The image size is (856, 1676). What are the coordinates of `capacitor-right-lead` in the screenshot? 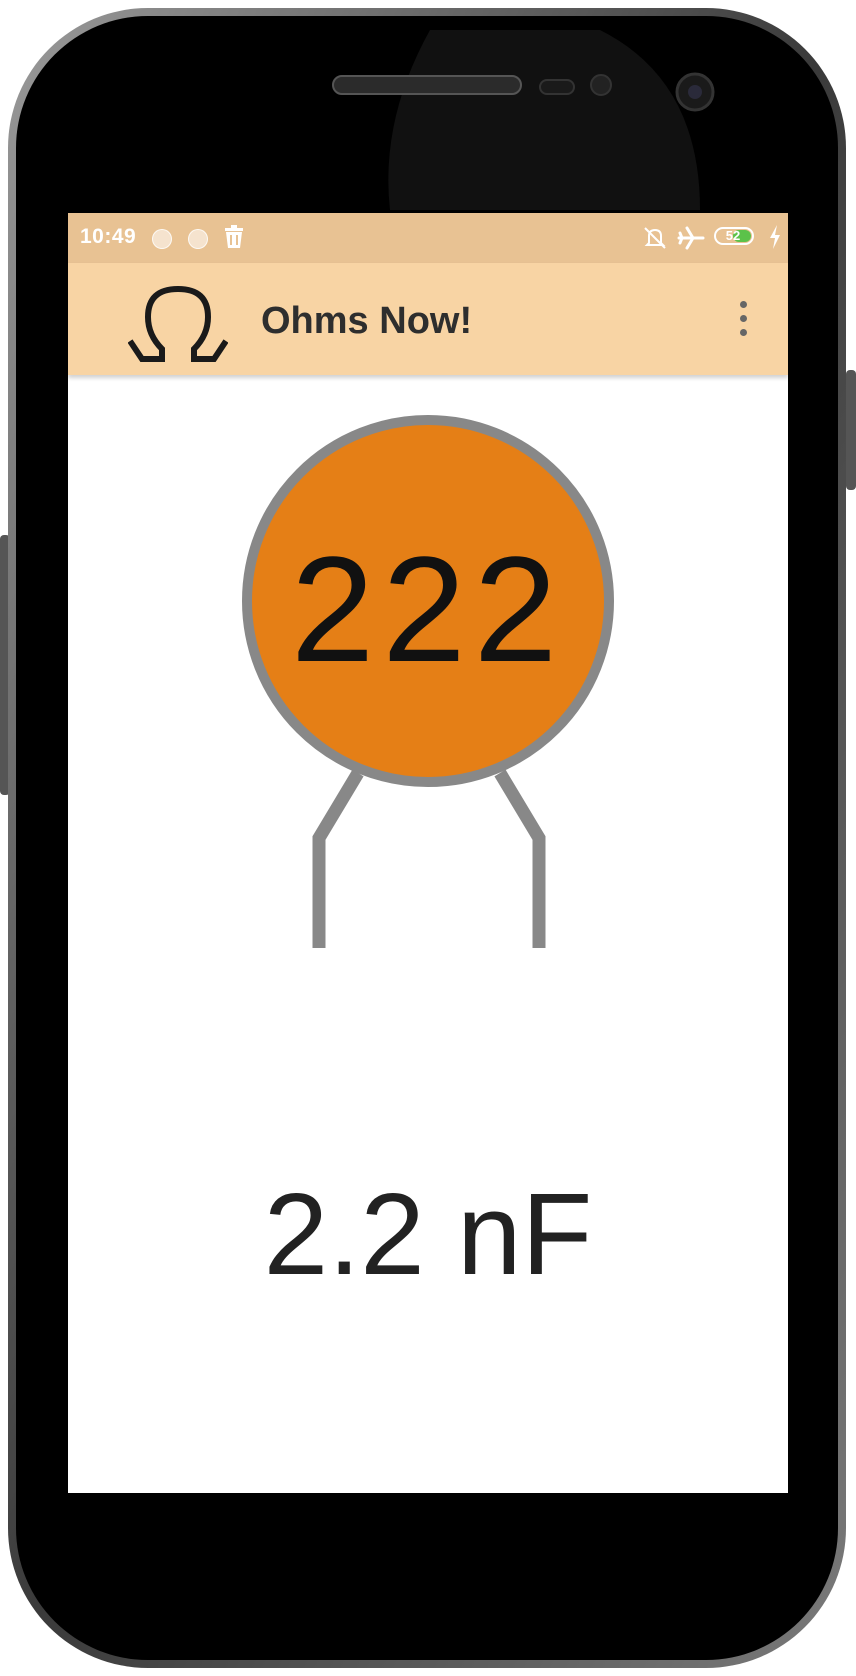 It's located at (520, 858).